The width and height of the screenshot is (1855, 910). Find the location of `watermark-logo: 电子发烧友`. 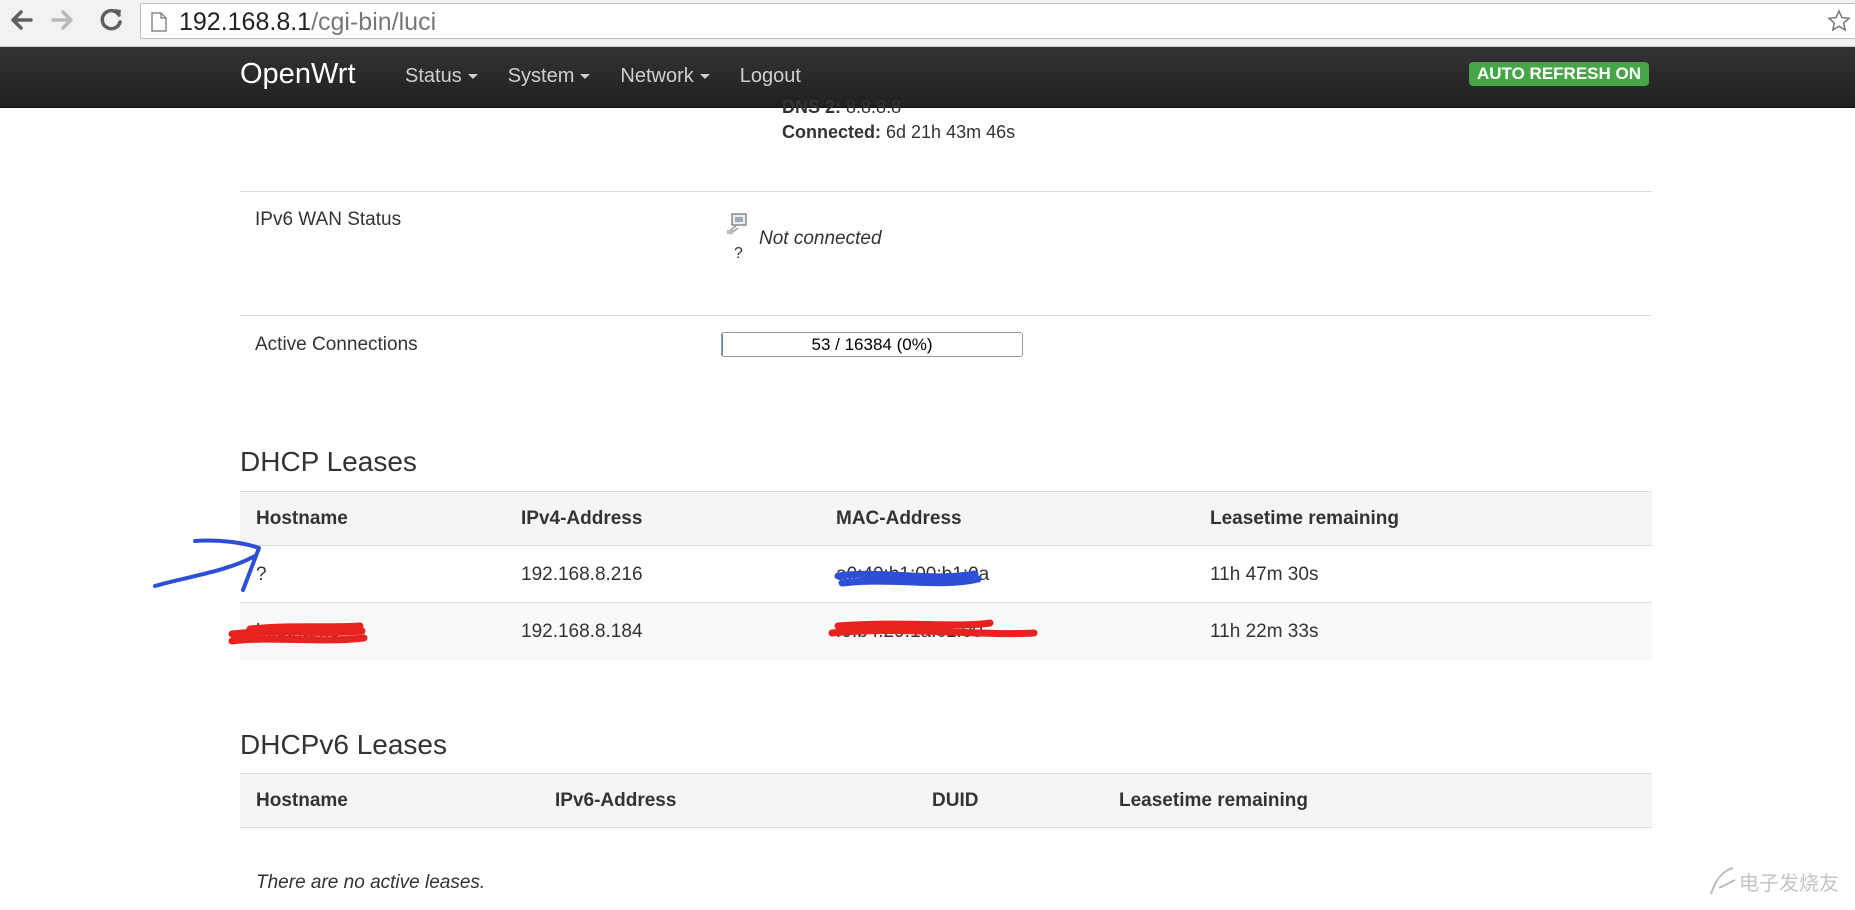

watermark-logo: 电子发烧友 is located at coordinates (1780, 882).